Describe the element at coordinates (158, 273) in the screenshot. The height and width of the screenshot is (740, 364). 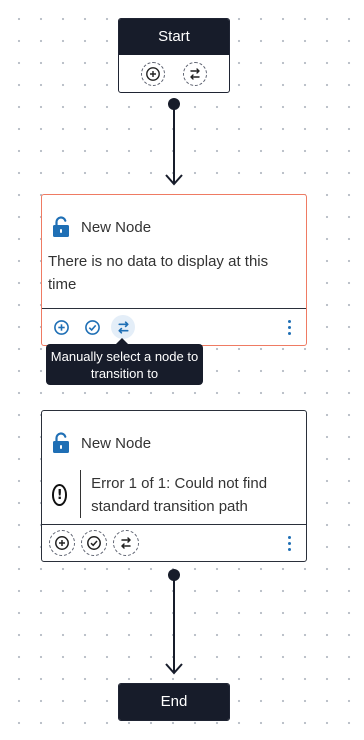
I see `node-empty-message: There is no data to display at this time` at that location.